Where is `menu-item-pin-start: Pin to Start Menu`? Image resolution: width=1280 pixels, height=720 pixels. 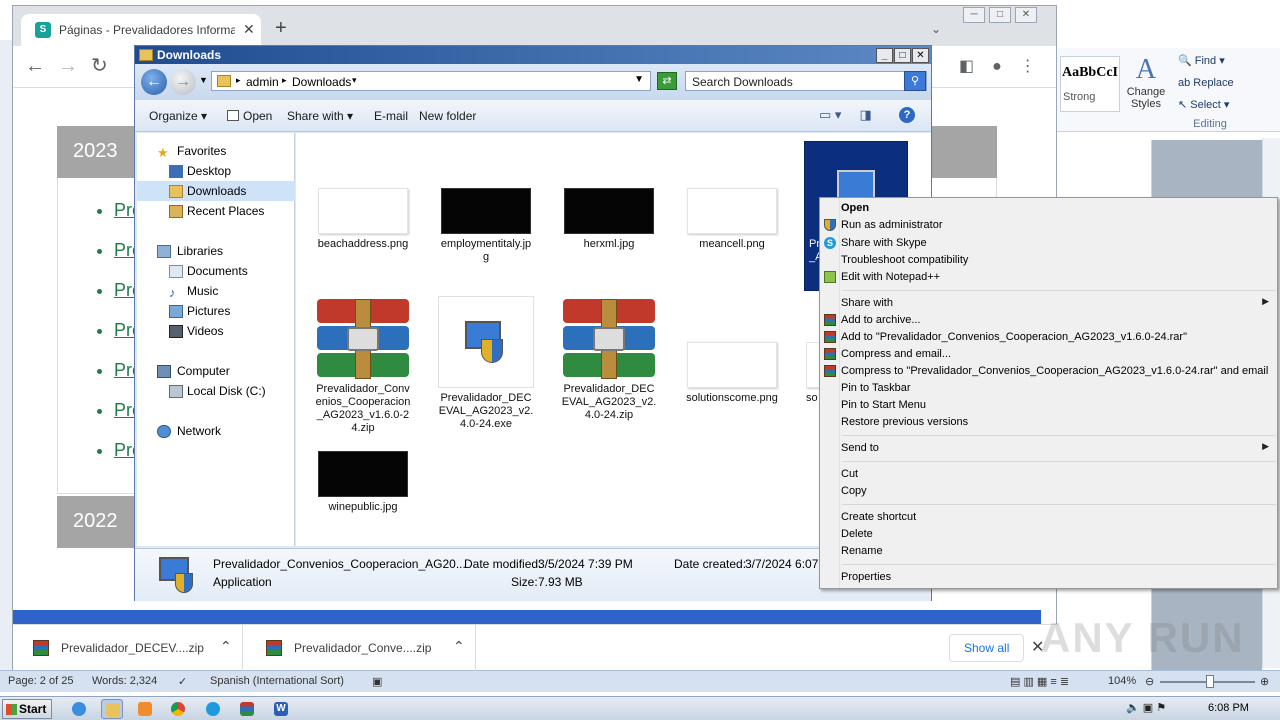 menu-item-pin-start: Pin to Start Menu is located at coordinates (1048, 405).